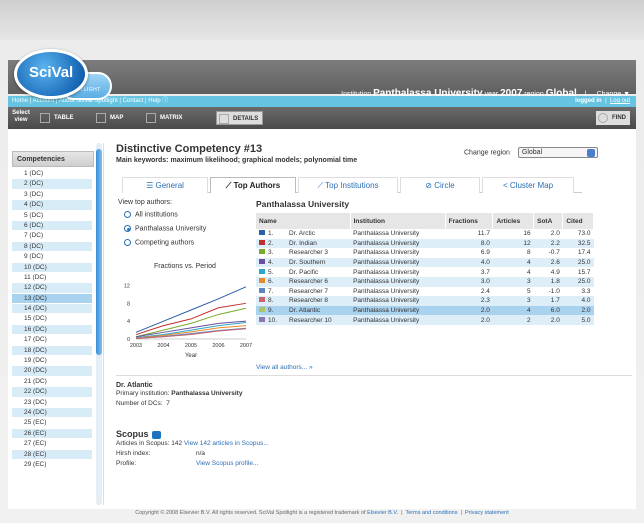 Image resolution: width=644 pixels, height=523 pixels. I want to click on competency-item: 18 (DC), so click(52, 351).